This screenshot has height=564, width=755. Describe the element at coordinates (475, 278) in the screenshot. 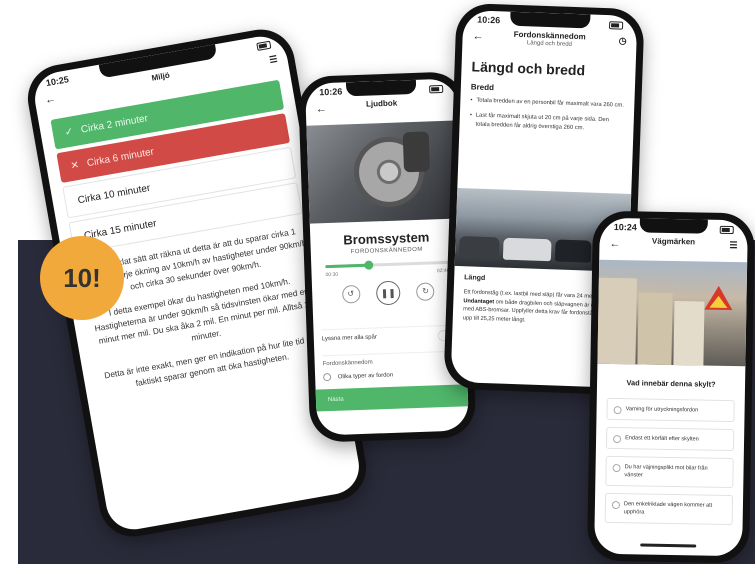

I see `article-subheading: Längd` at that location.